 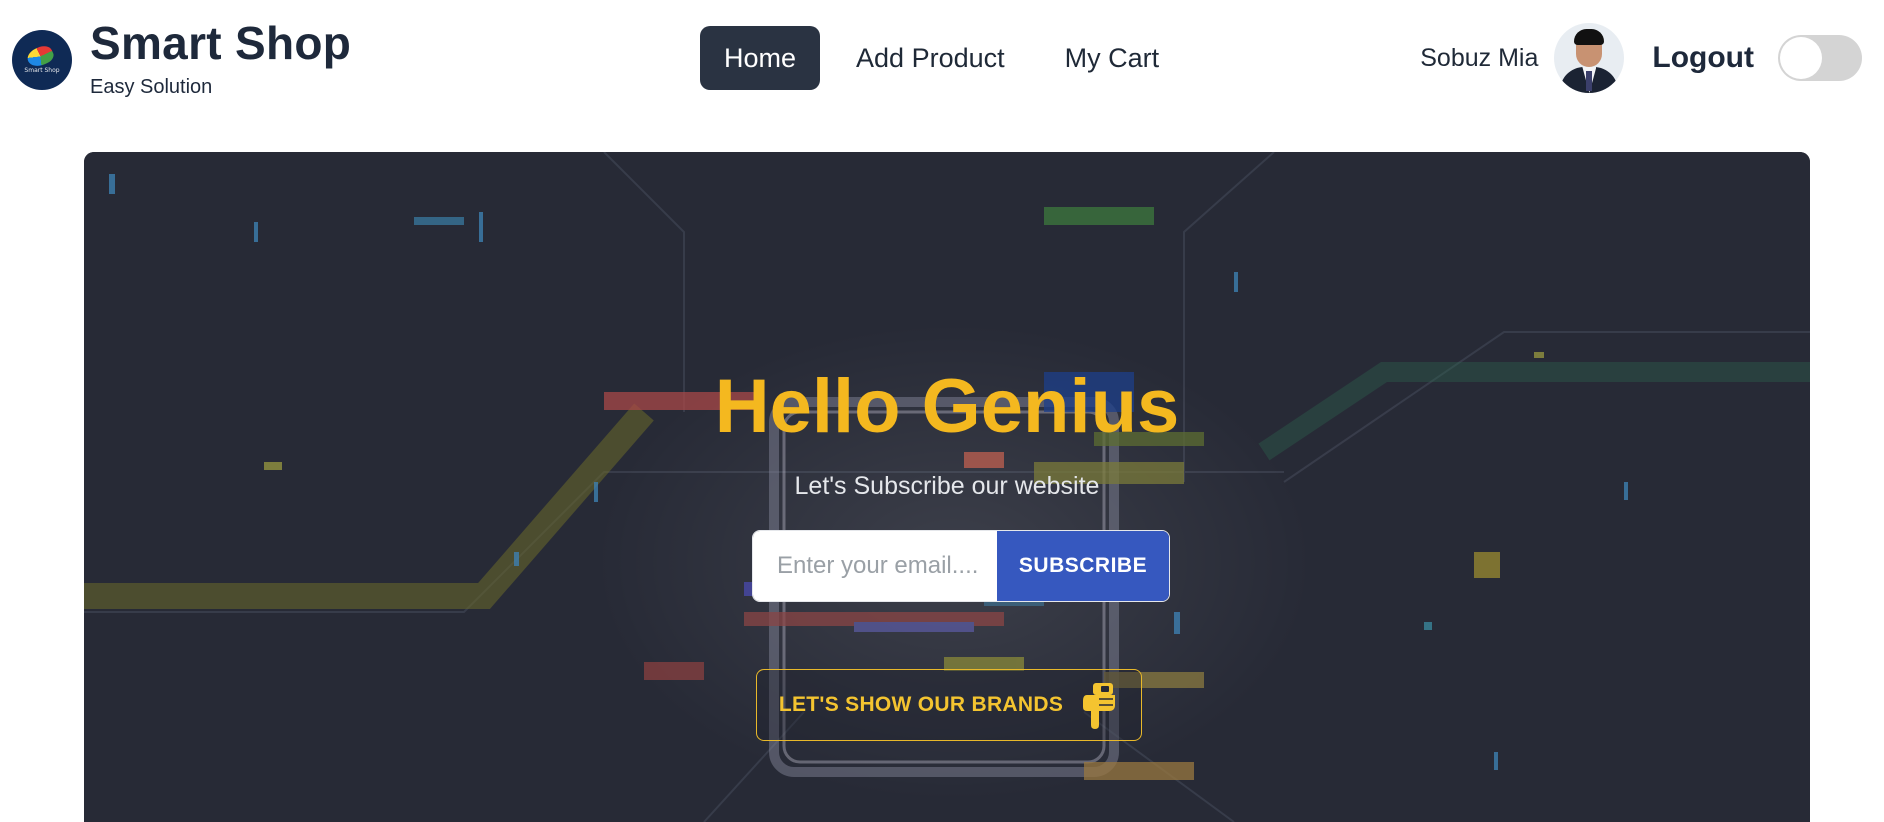 I want to click on logo: Smart Shop, so click(x=42, y=60).